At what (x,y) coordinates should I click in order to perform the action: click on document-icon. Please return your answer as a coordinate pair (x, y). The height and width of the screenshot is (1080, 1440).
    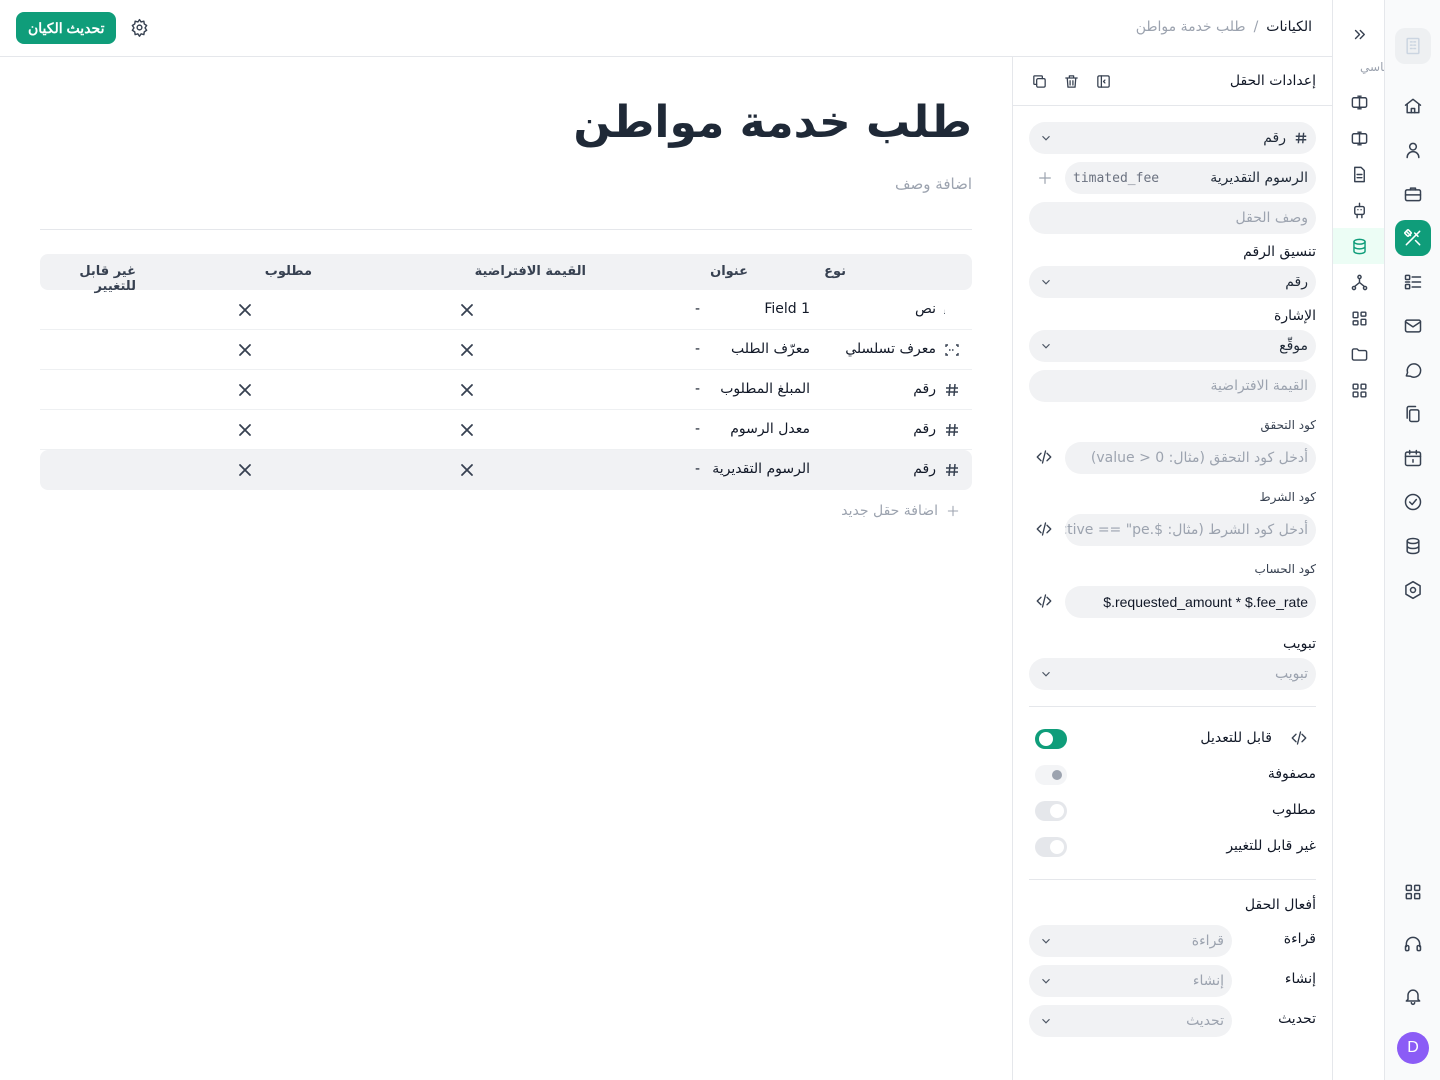
    Looking at the image, I should click on (1359, 174).